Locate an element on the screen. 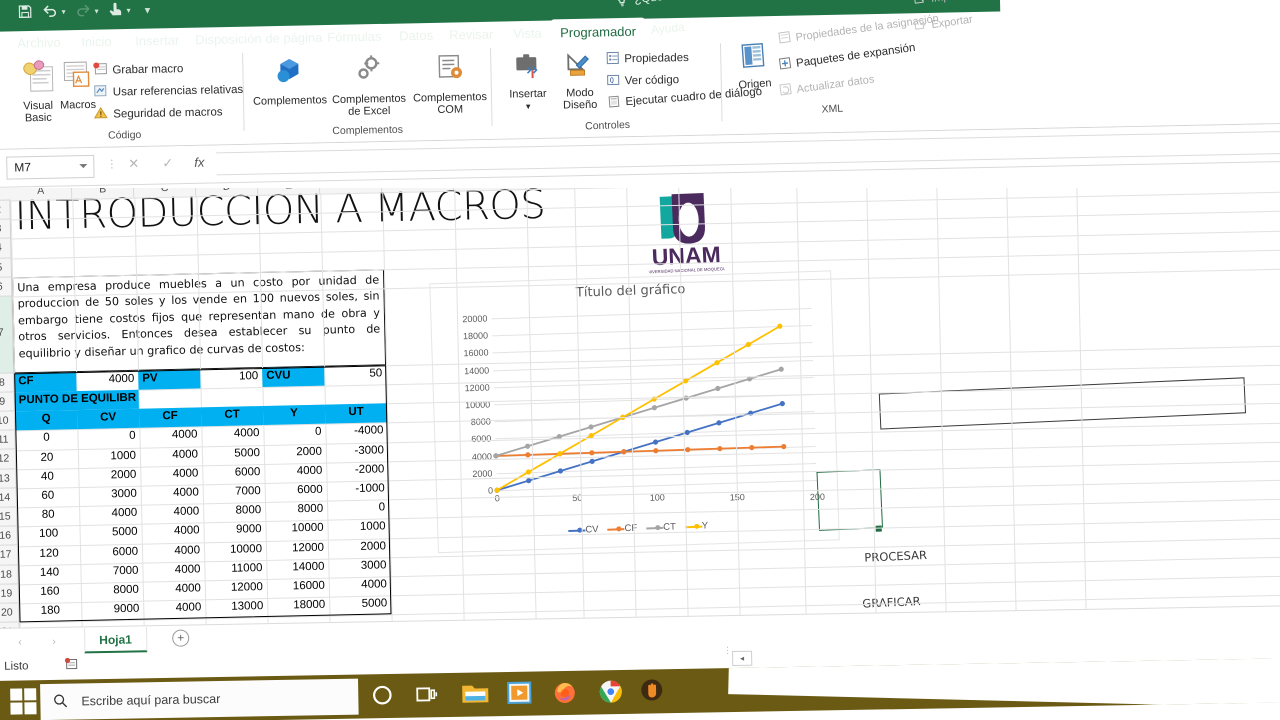  hand-app-icon is located at coordinates (653, 691).